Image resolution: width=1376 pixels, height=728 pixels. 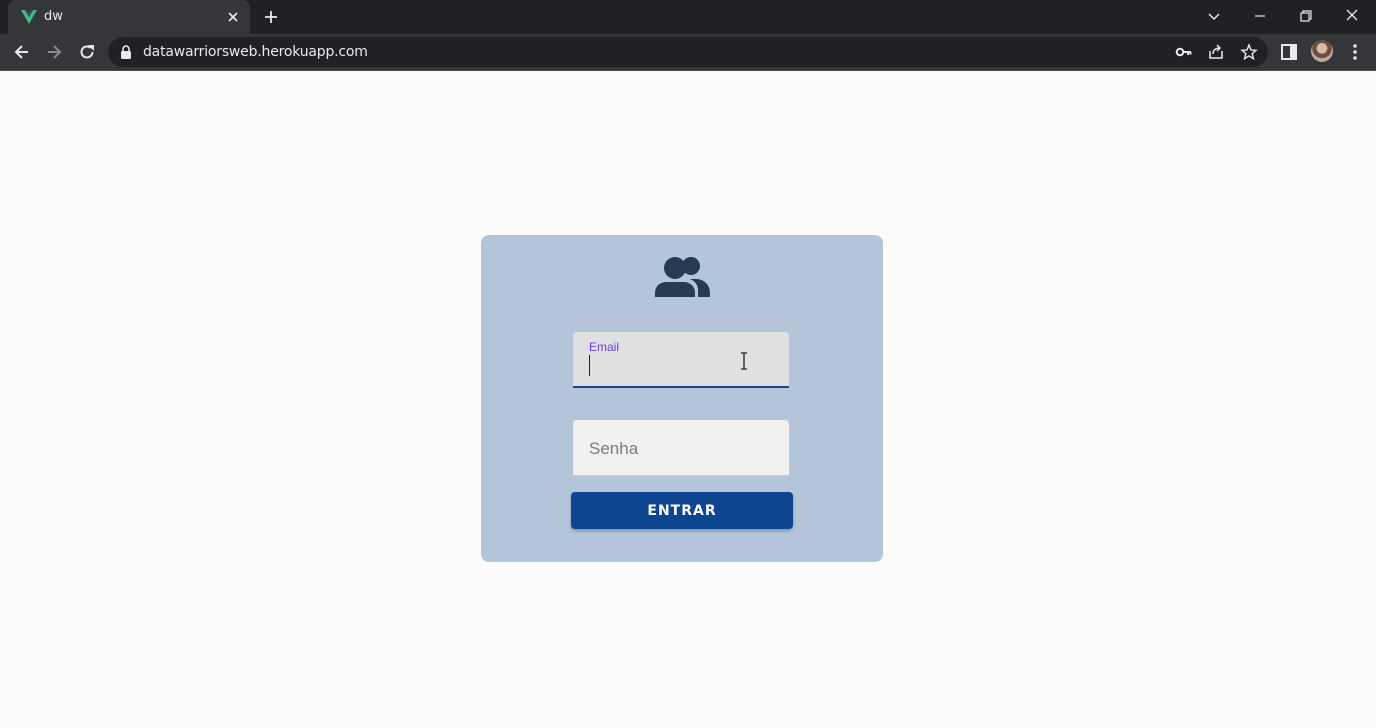 What do you see at coordinates (589, 365) in the screenshot?
I see `text-caret` at bounding box center [589, 365].